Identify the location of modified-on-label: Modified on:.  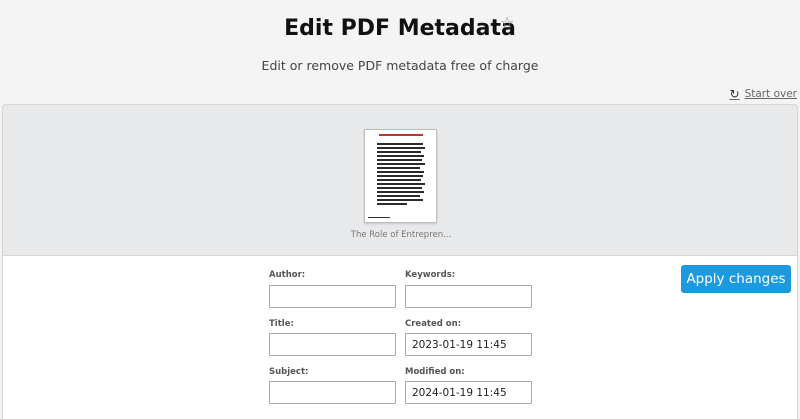
(435, 372).